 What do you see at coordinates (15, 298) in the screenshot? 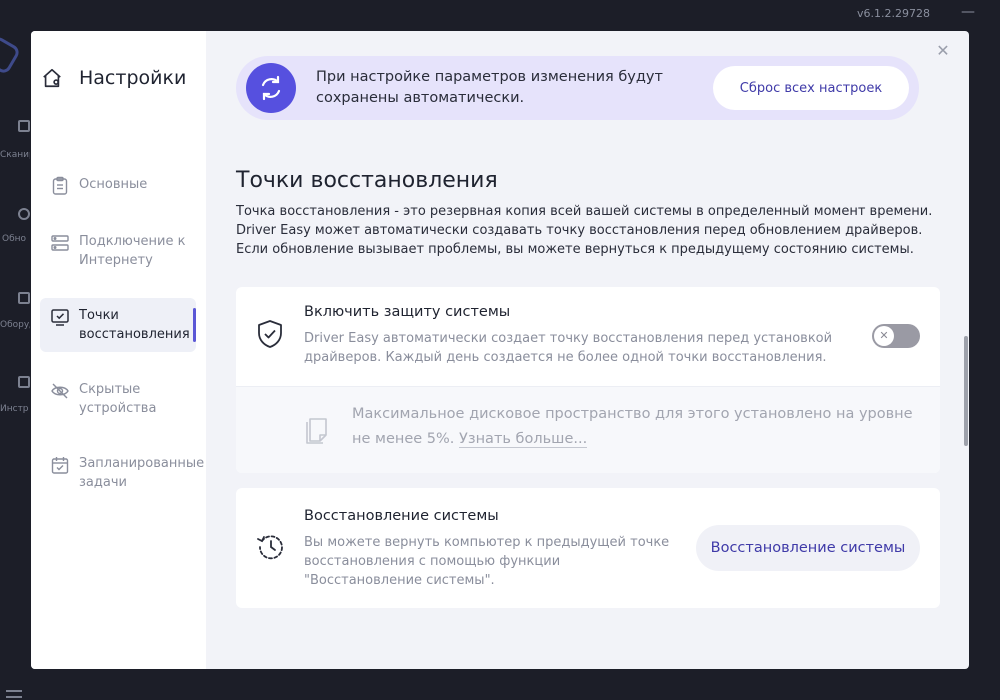
I see `background-hardware-icon` at bounding box center [15, 298].